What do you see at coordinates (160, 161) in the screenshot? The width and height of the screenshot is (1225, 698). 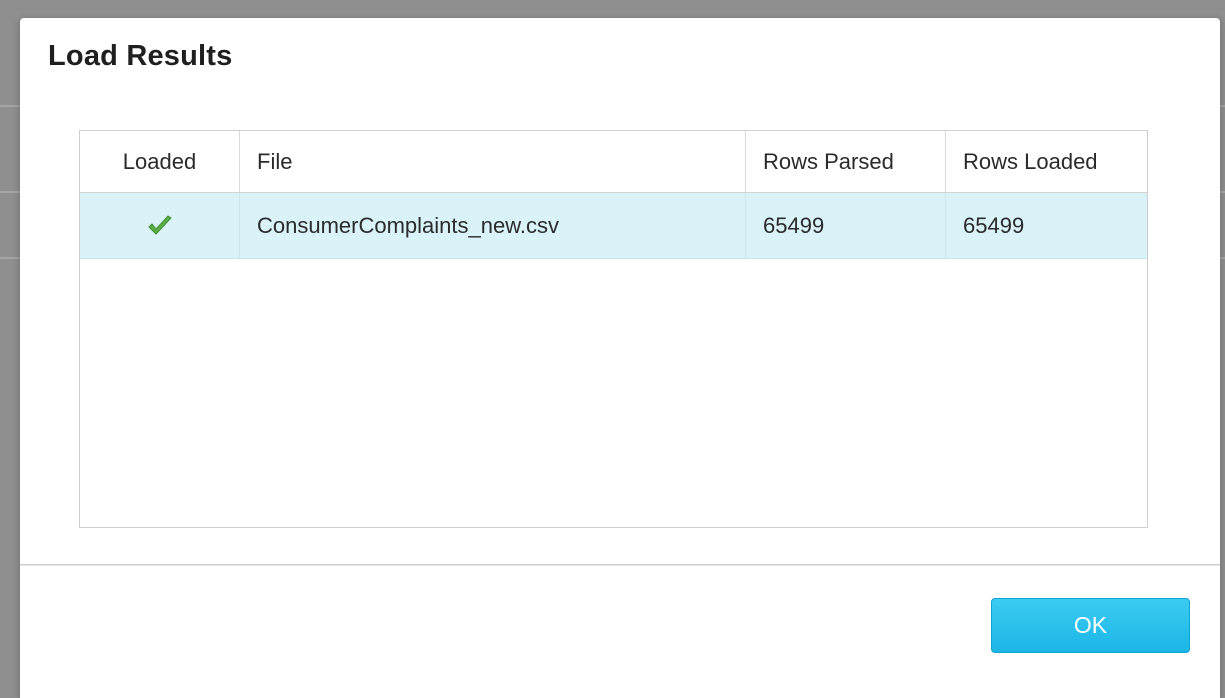 I see `column-header-loaded: Loaded` at bounding box center [160, 161].